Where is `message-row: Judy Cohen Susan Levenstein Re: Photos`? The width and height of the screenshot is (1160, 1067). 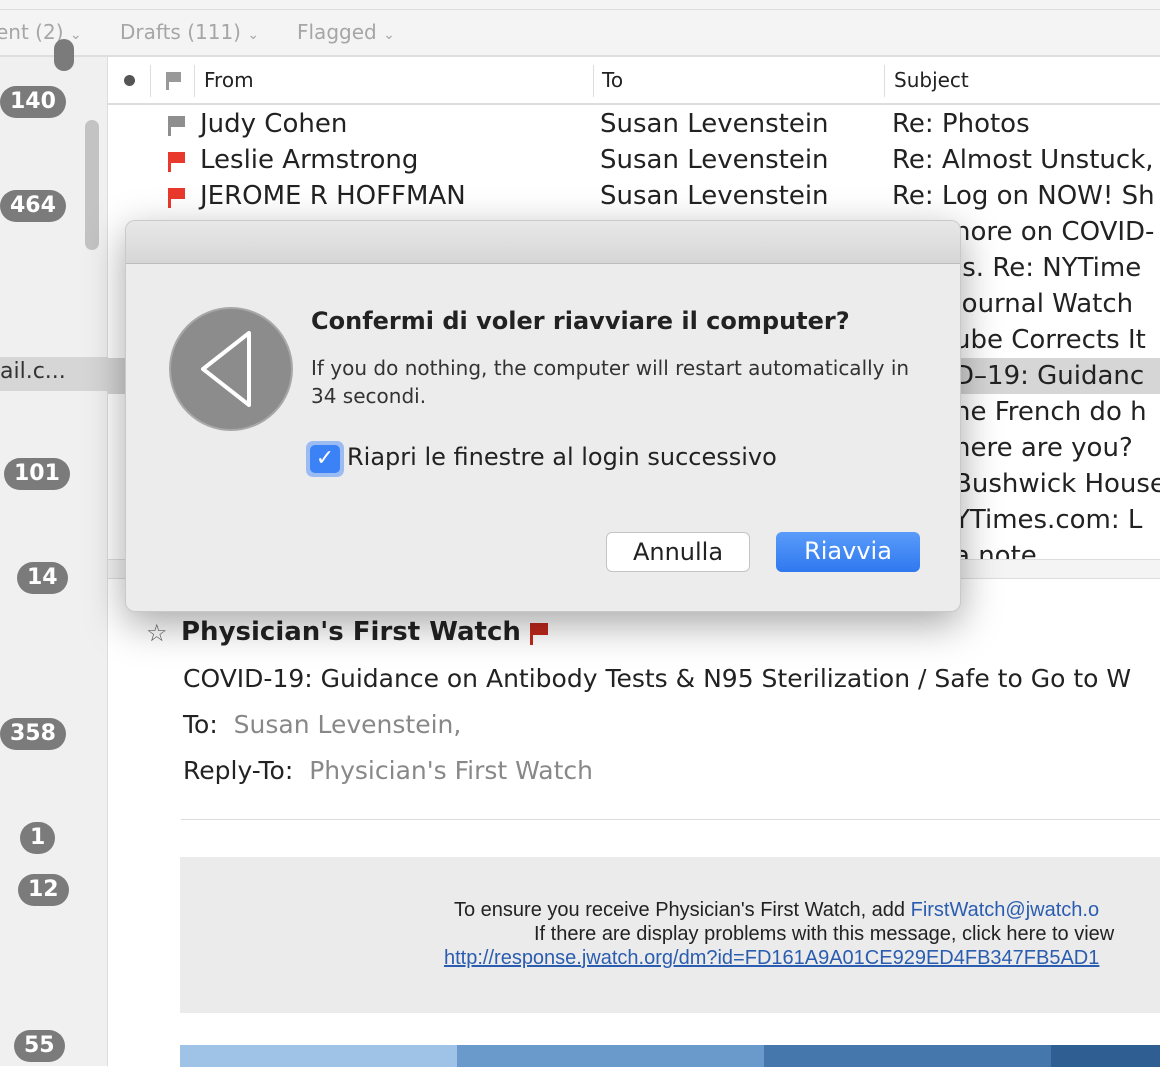 message-row: Judy Cohen Susan Levenstein Re: Photos is located at coordinates (634, 124).